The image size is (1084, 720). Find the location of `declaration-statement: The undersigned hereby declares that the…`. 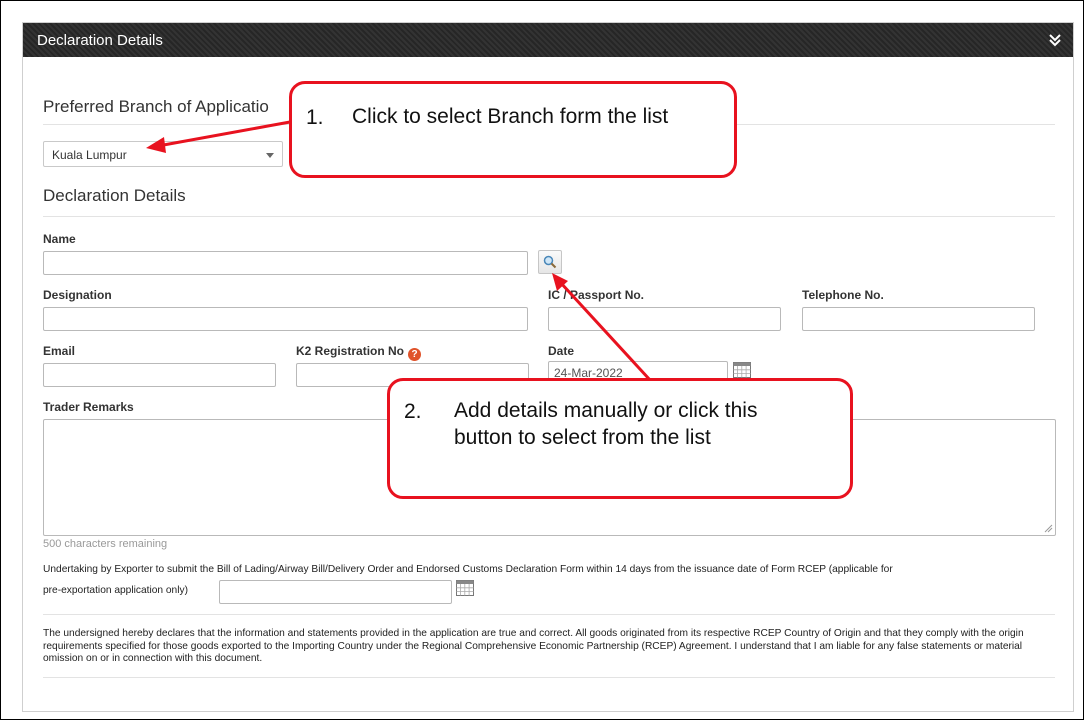

declaration-statement: The undersigned hereby declares that the… is located at coordinates (533, 646).